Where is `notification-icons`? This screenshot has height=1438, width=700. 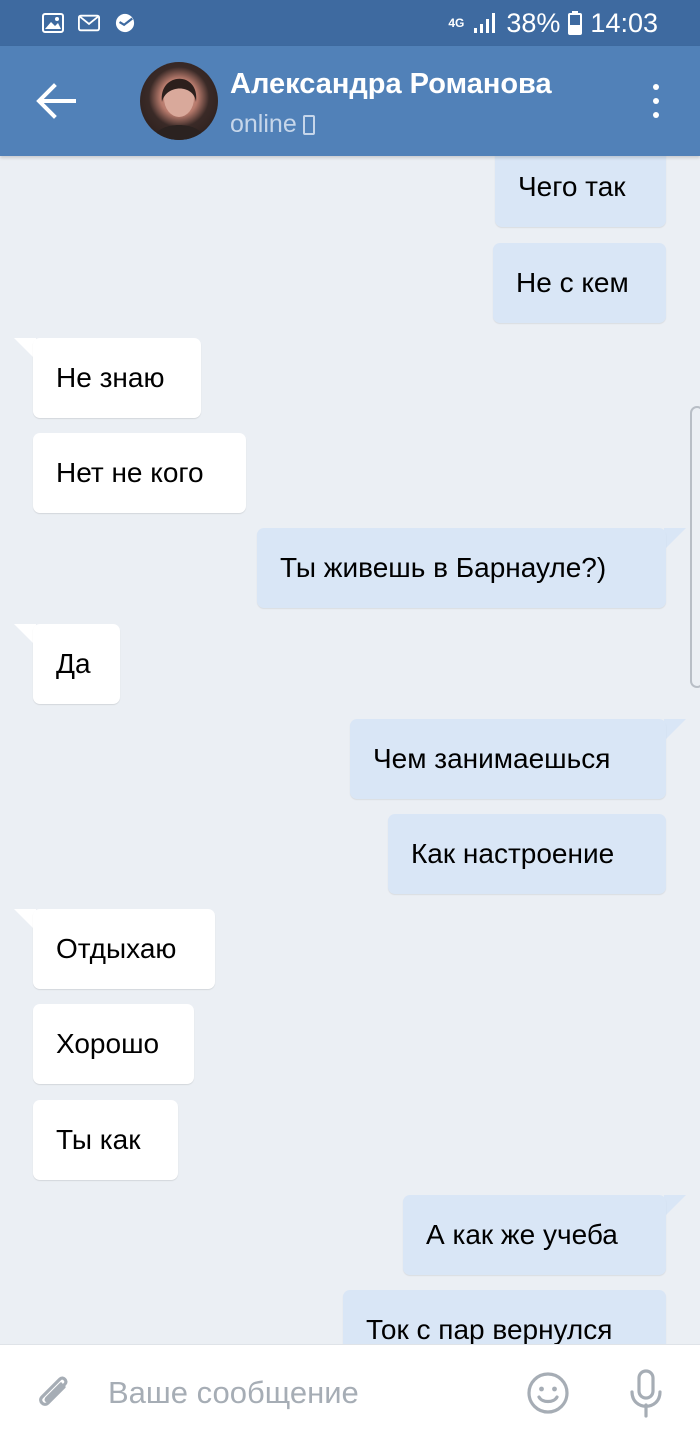 notification-icons is located at coordinates (89, 23).